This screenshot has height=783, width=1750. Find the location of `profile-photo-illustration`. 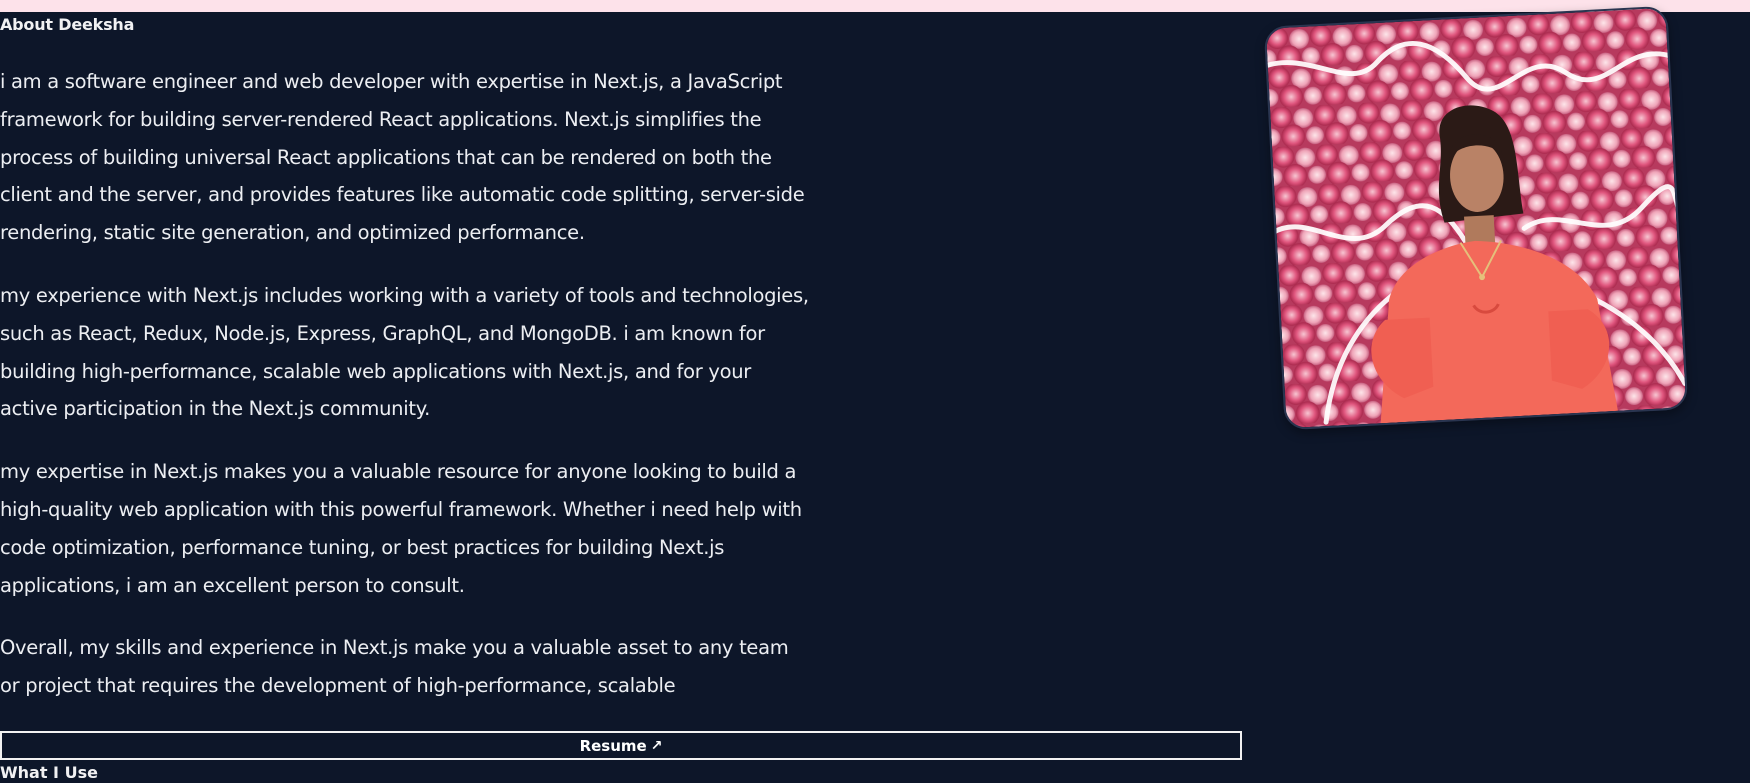

profile-photo-illustration is located at coordinates (1476, 218).